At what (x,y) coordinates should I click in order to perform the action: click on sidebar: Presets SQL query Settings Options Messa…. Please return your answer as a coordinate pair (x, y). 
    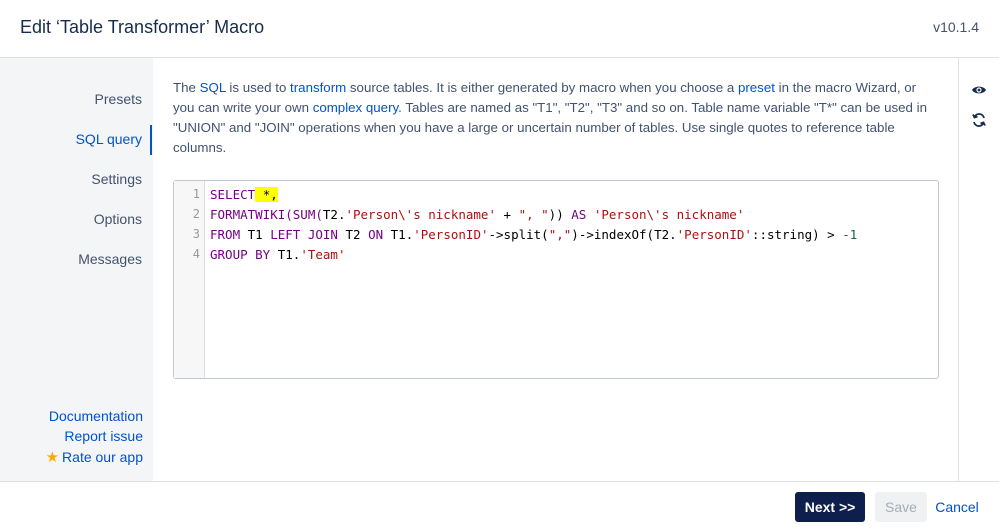
    Looking at the image, I should click on (76, 269).